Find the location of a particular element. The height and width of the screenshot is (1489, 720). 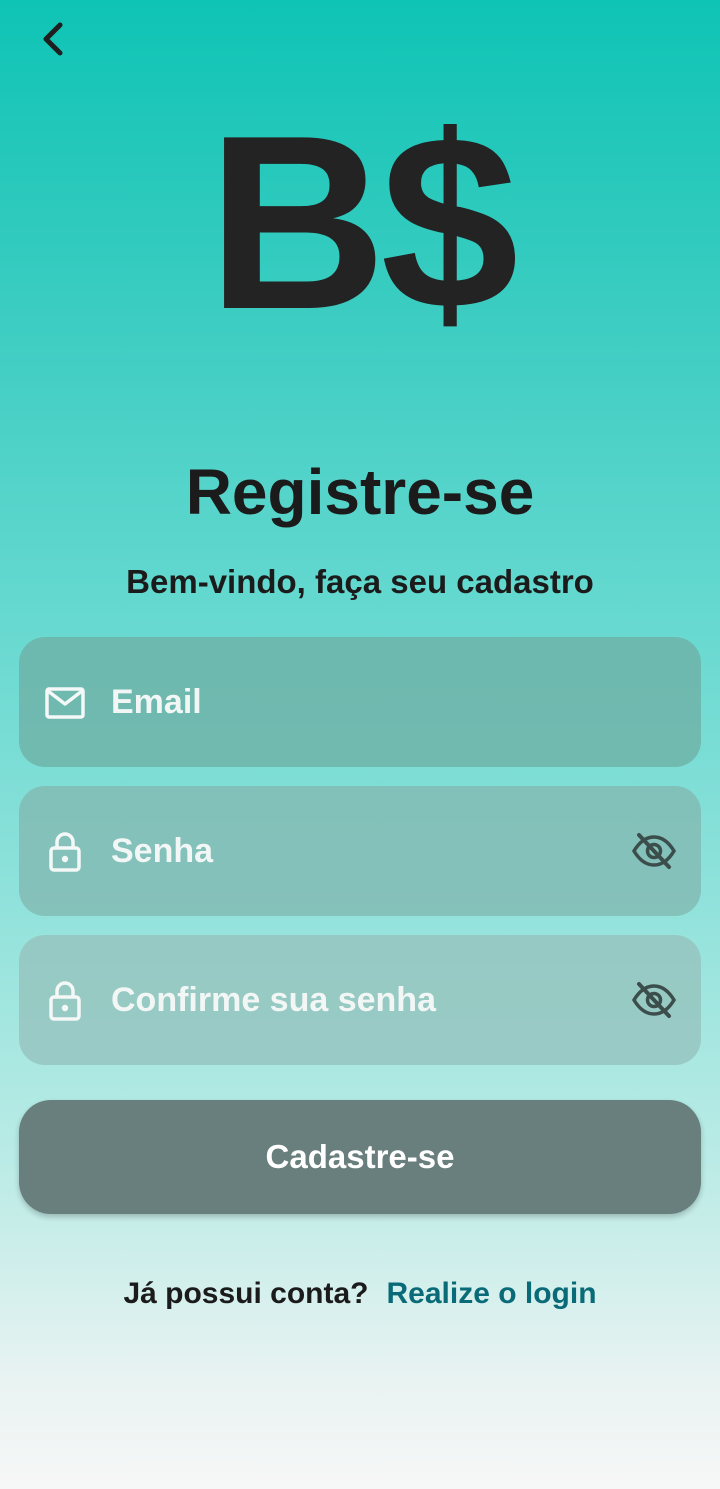

password-placeholder: Senha is located at coordinates (162, 850).